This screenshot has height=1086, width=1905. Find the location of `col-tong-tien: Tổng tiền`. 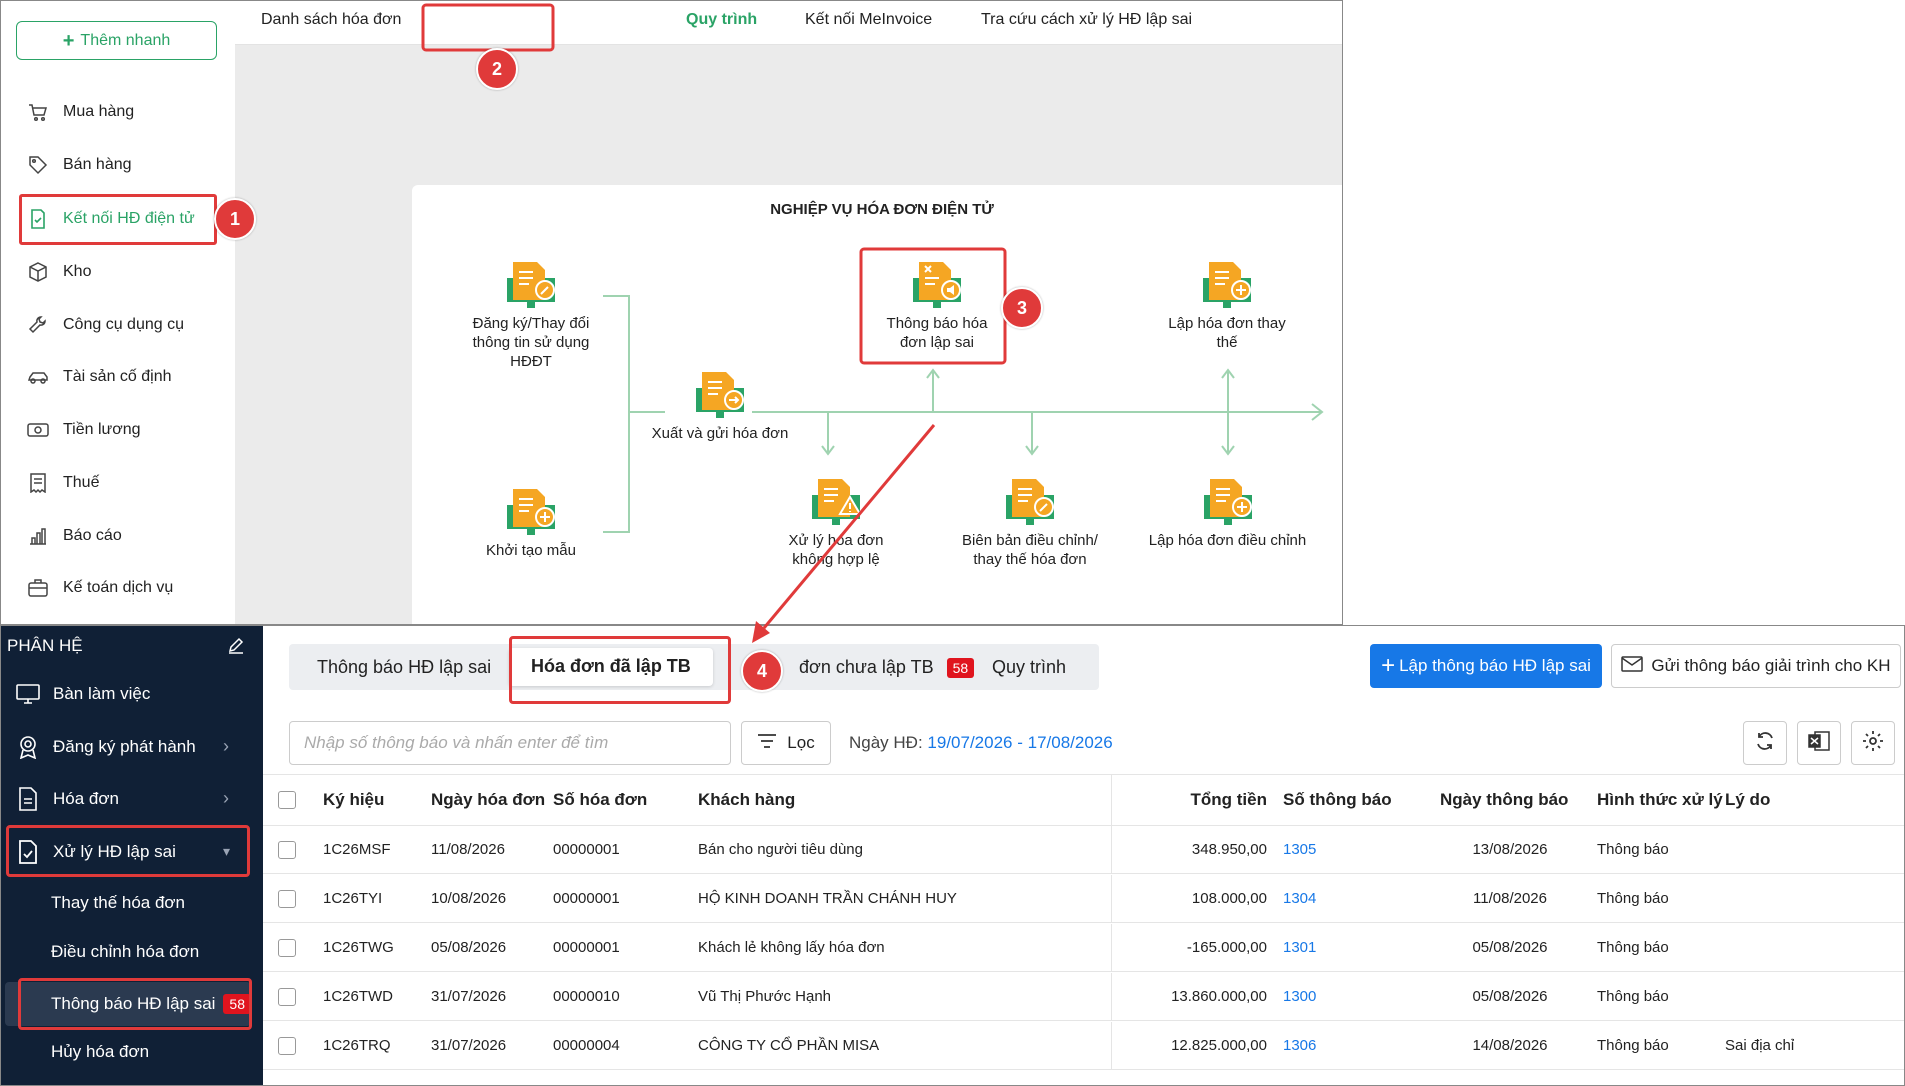

col-tong-tien: Tổng tiền is located at coordinates (1190, 800).